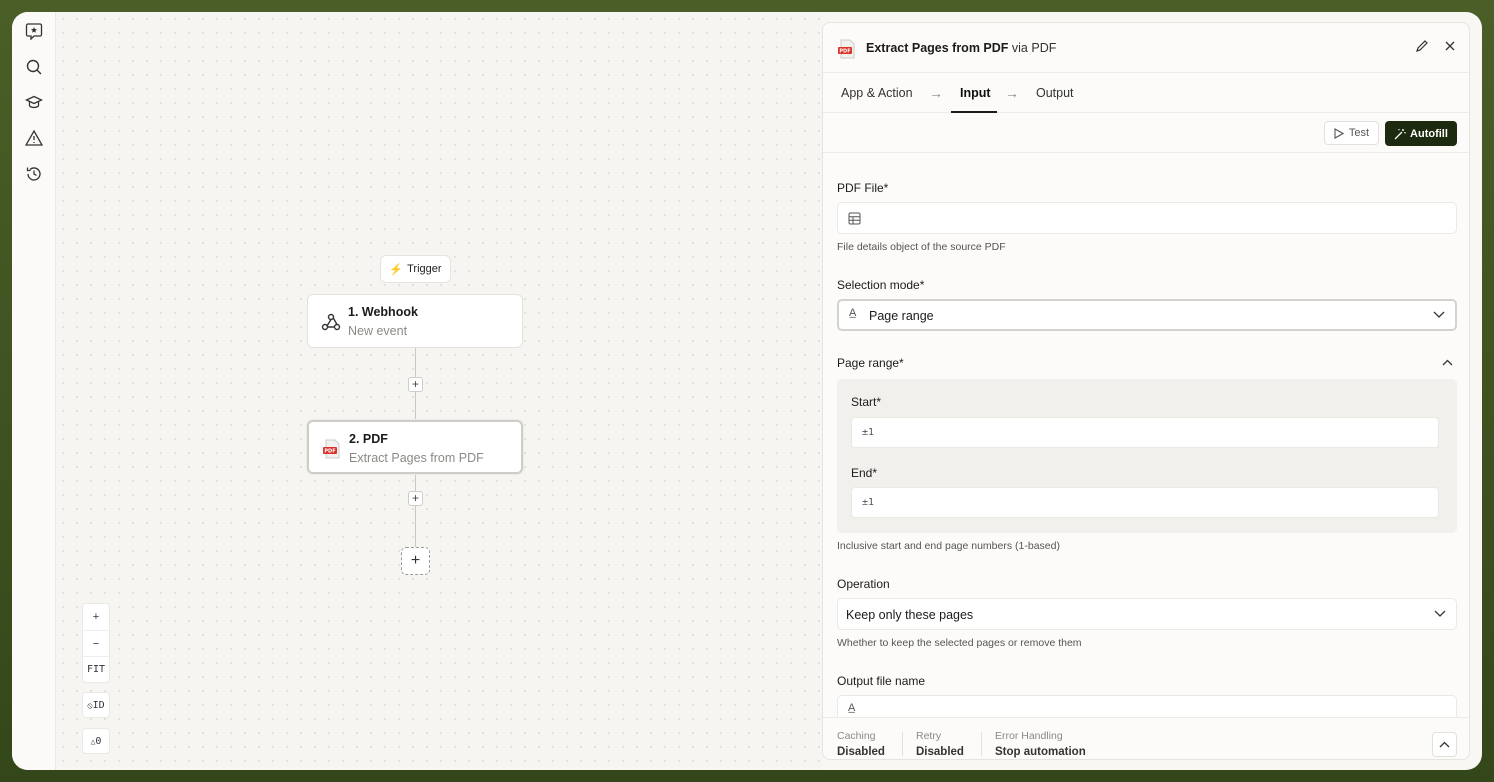  I want to click on action-bar: Test Autofill, so click(1146, 133).